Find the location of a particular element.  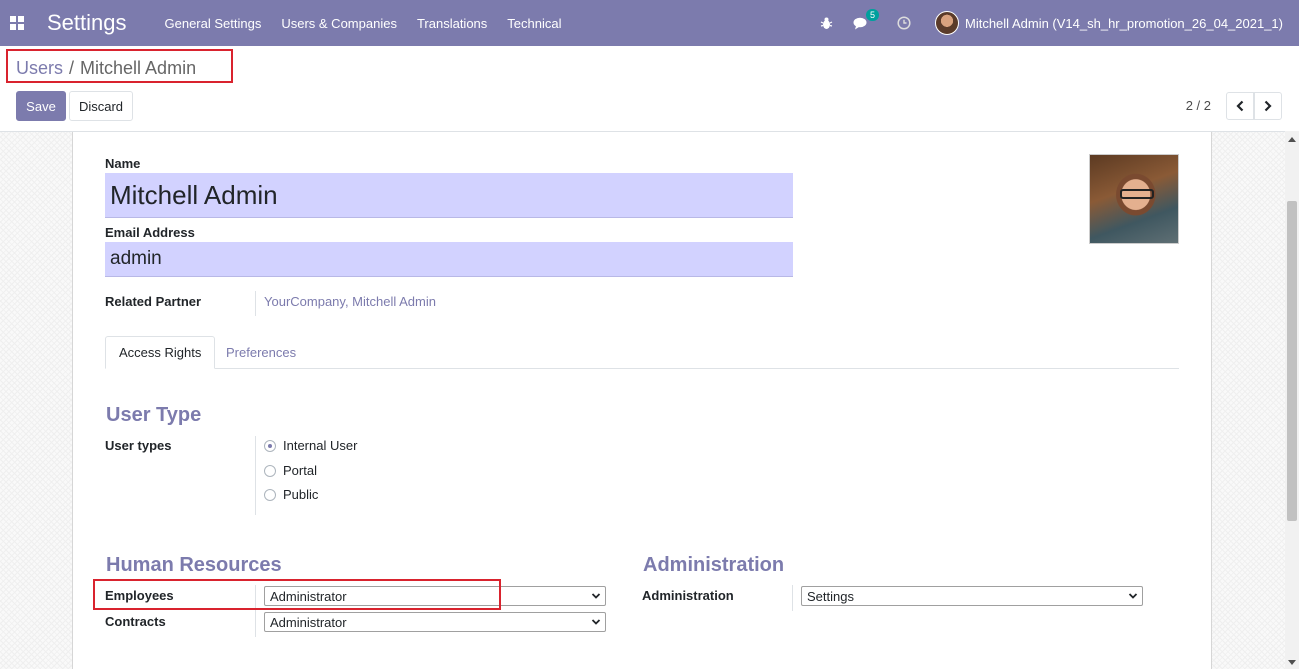

breadcrumb-users-link: Users is located at coordinates (39, 68).